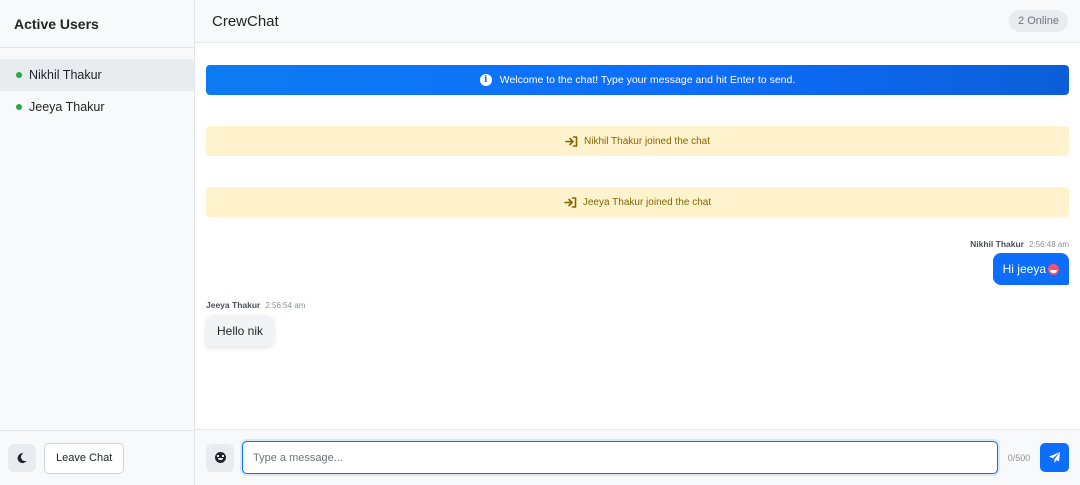 This screenshot has width=1080, height=485. I want to click on incoming-message: Jeeya Thakur 2:56:54 am Hello nik, so click(255, 323).